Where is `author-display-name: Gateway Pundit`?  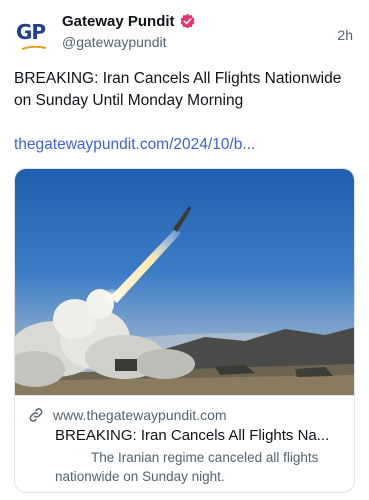
author-display-name: Gateway Pundit is located at coordinates (118, 21).